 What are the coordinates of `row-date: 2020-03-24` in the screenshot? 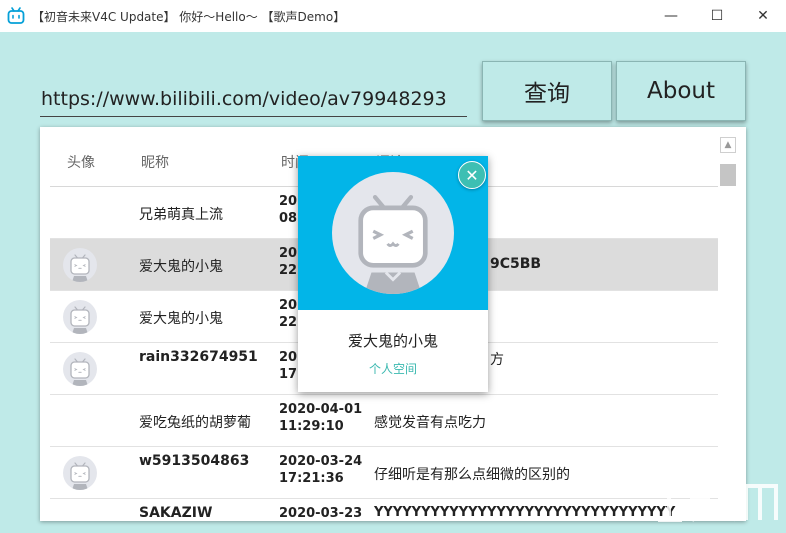 It's located at (321, 461).